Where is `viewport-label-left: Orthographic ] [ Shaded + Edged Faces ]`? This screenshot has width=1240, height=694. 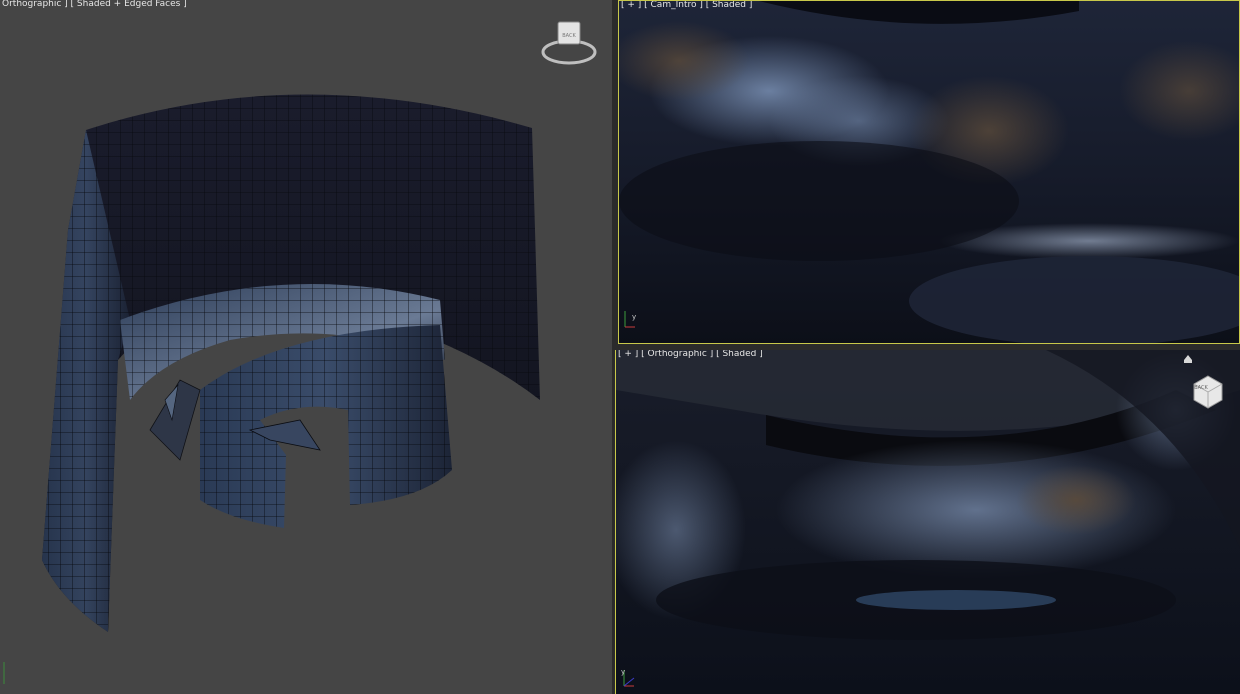
viewport-label-left: Orthographic ] [ Shaded + Edged Faces ] is located at coordinates (94, 5).